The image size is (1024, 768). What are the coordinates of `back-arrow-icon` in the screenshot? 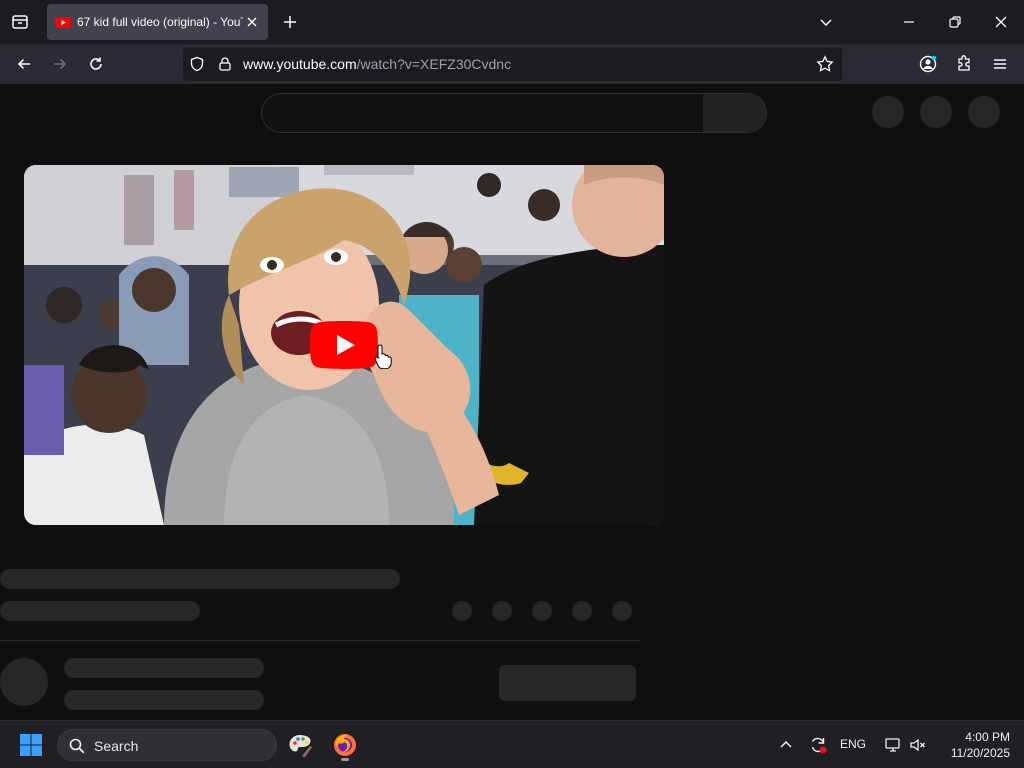 It's located at (23, 64).